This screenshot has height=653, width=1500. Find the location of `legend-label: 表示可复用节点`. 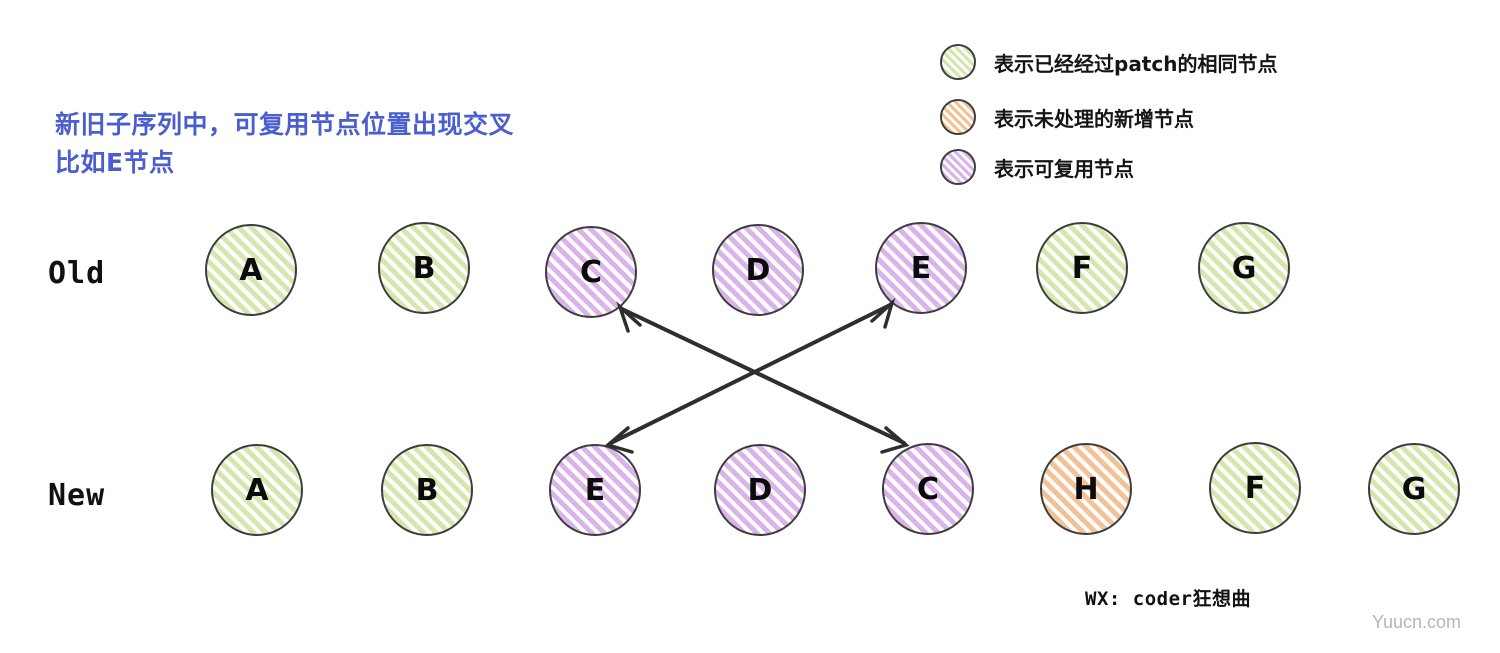

legend-label: 表示可复用节点 is located at coordinates (1064, 168).